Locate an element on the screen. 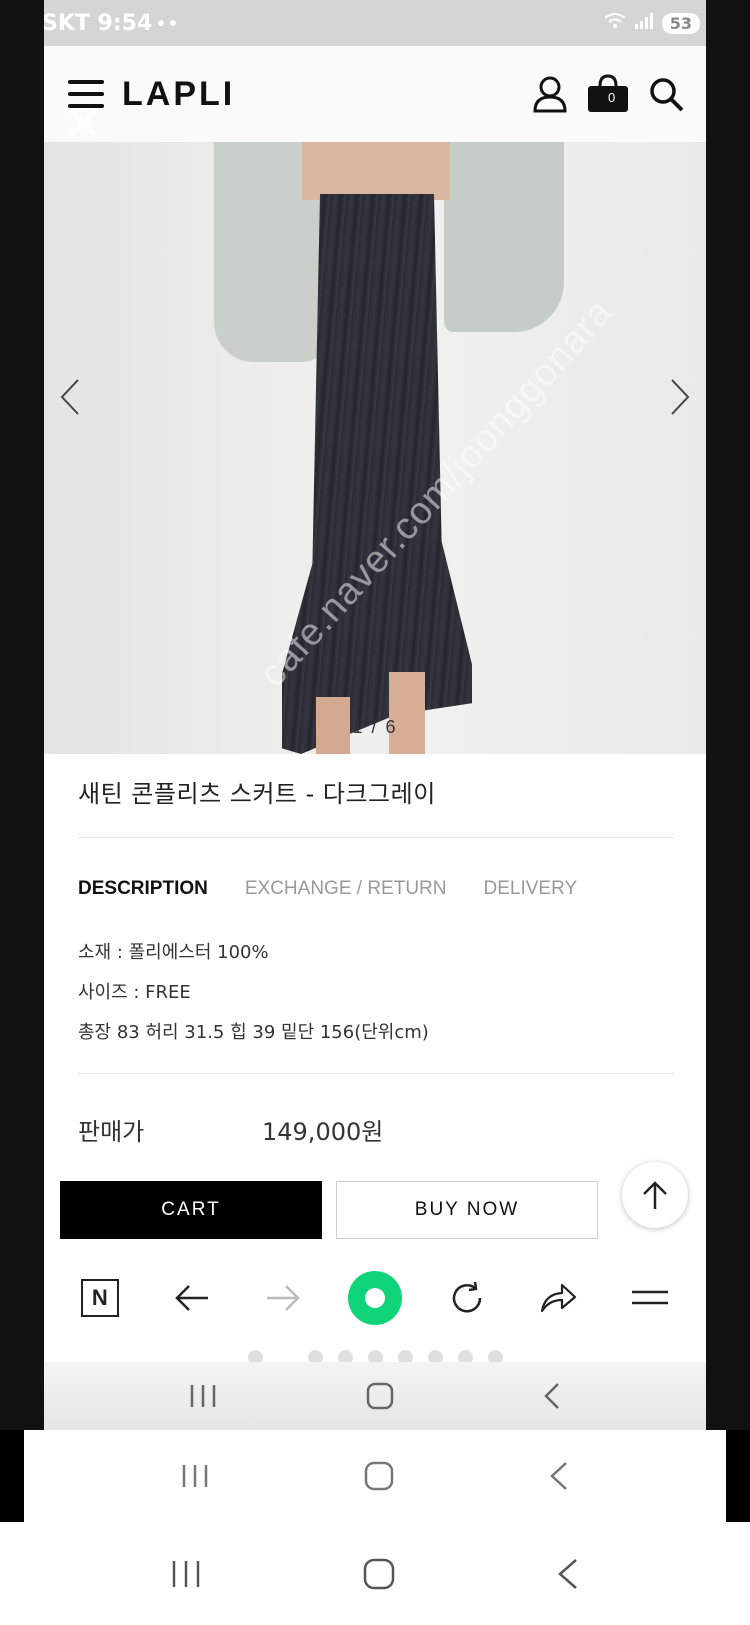 This screenshot has width=750, height=1625. cart-icon: 0 is located at coordinates (608, 94).